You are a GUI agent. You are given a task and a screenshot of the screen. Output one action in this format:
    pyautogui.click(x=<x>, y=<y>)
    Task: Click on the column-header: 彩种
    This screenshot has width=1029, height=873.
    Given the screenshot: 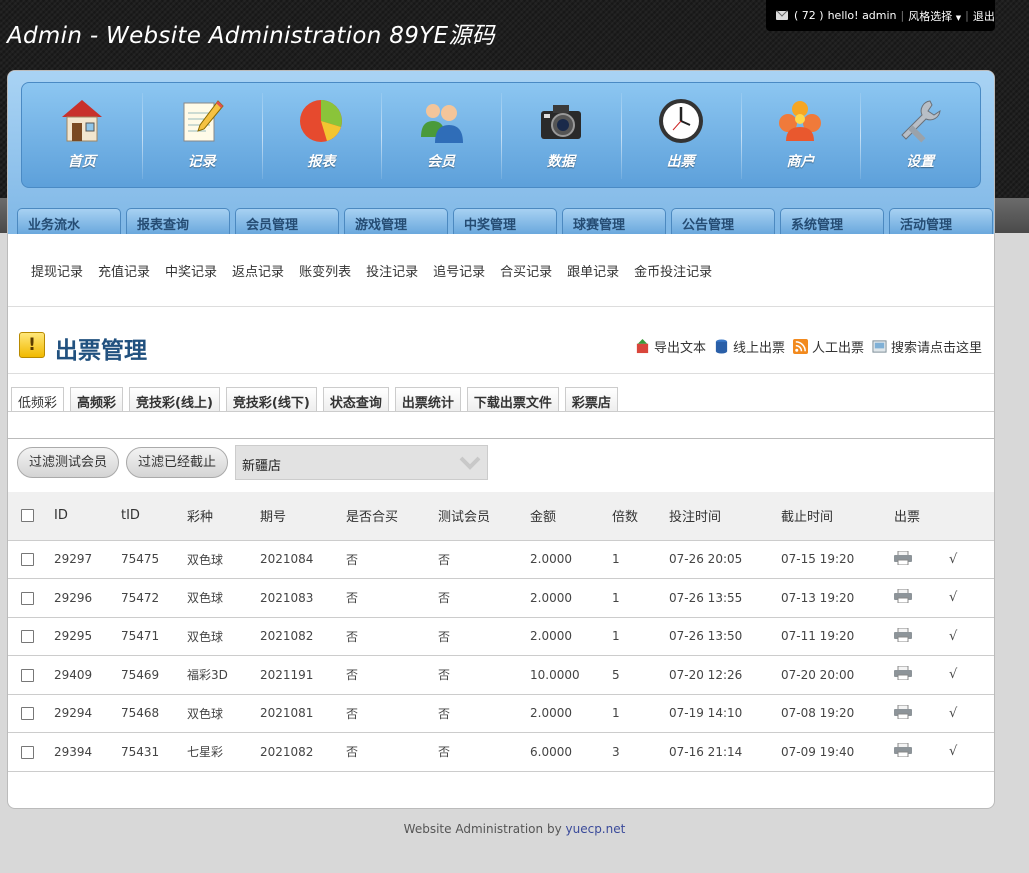 What is the action you would take?
    pyautogui.click(x=223, y=516)
    